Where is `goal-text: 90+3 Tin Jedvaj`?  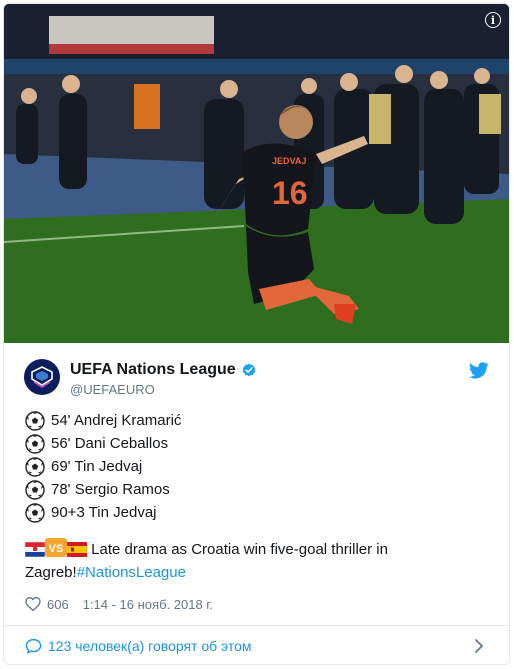
goal-text: 90+3 Tin Jedvaj is located at coordinates (104, 512).